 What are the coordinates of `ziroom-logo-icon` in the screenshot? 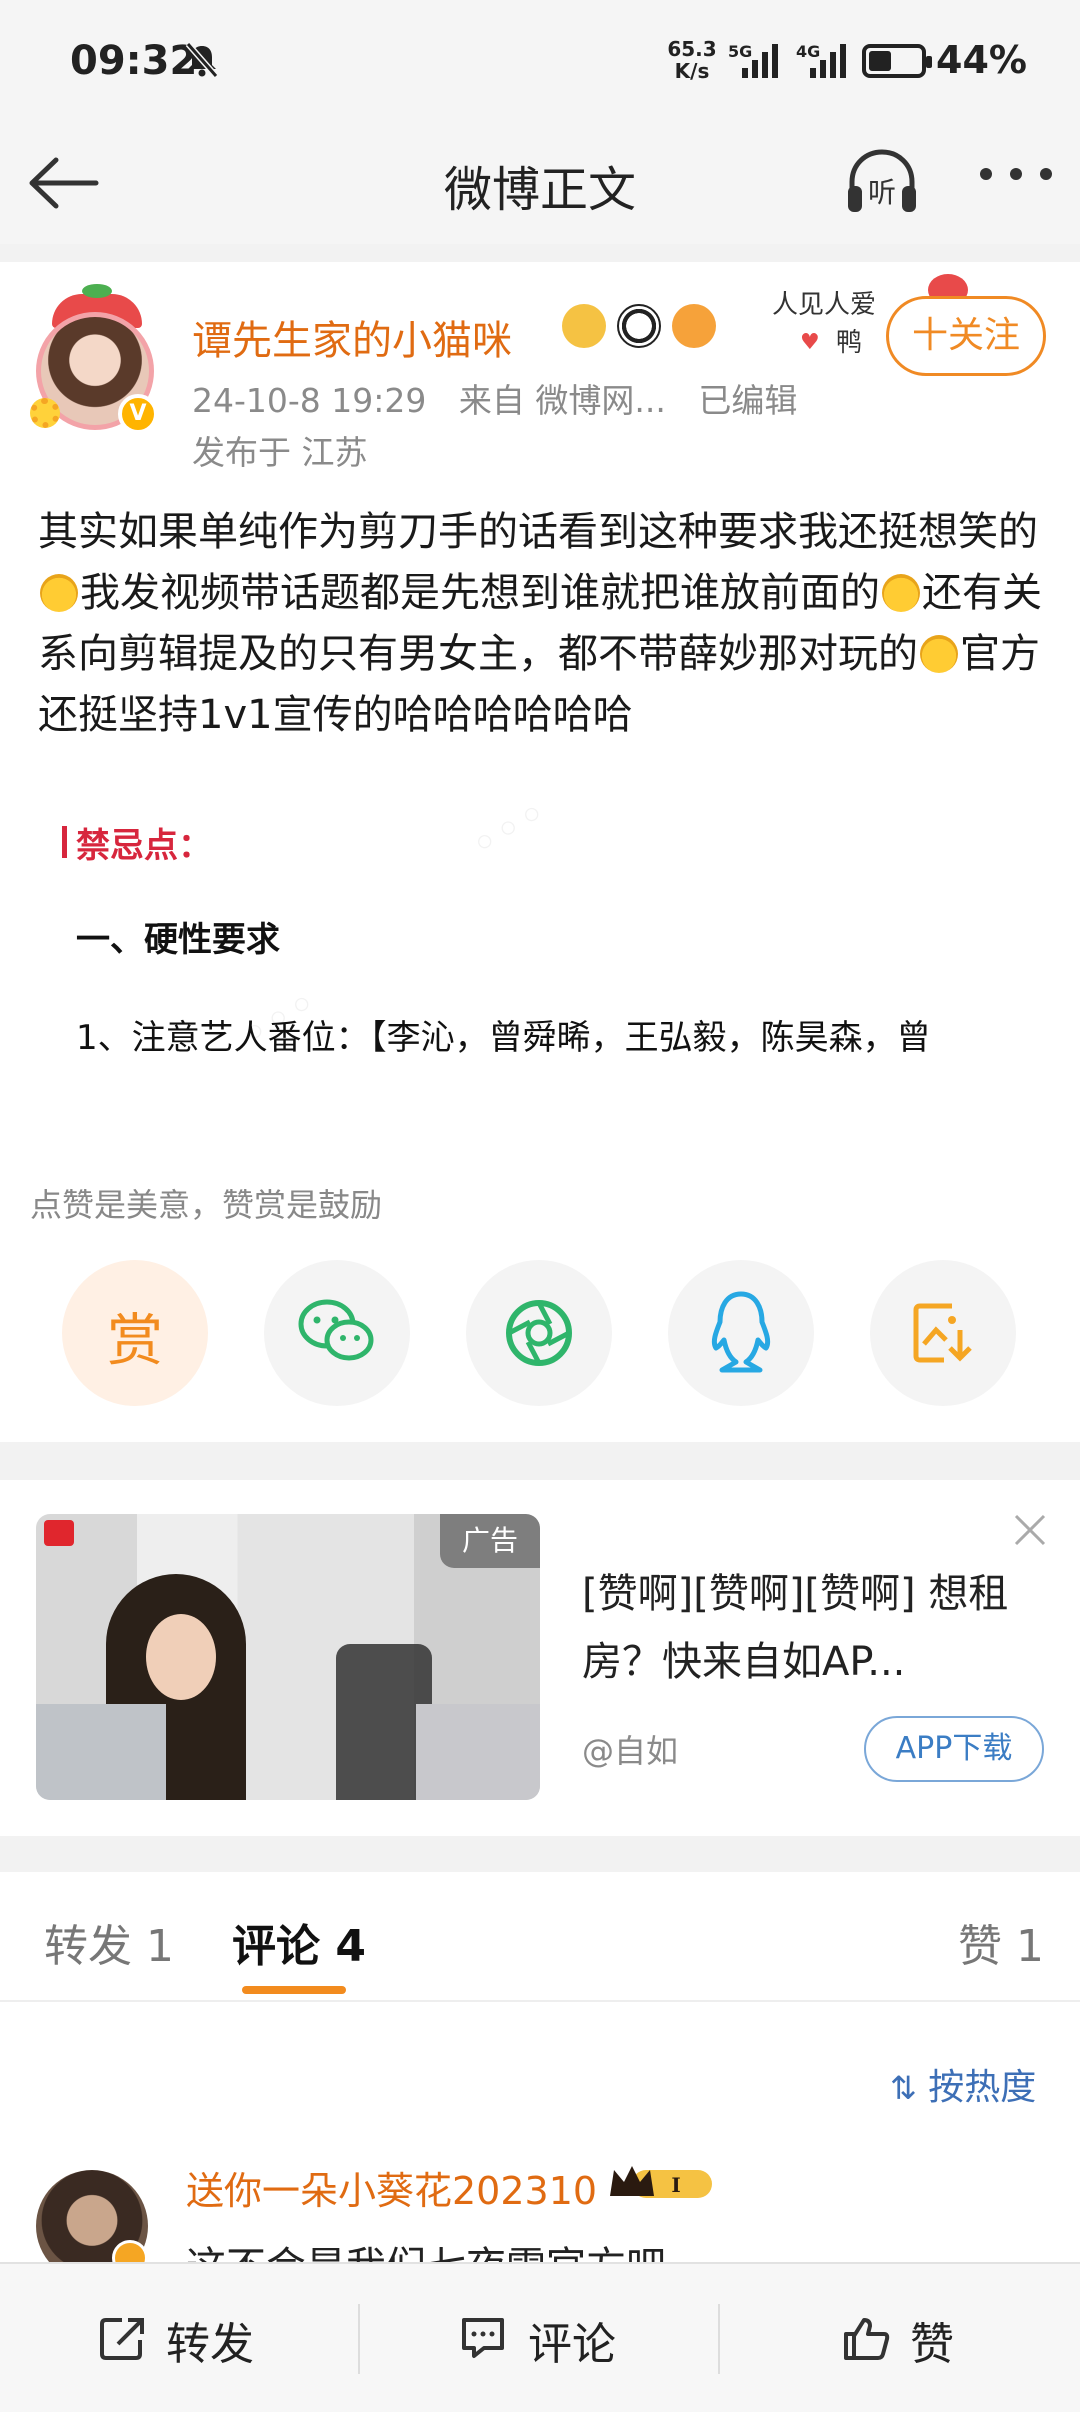 It's located at (59, 1533).